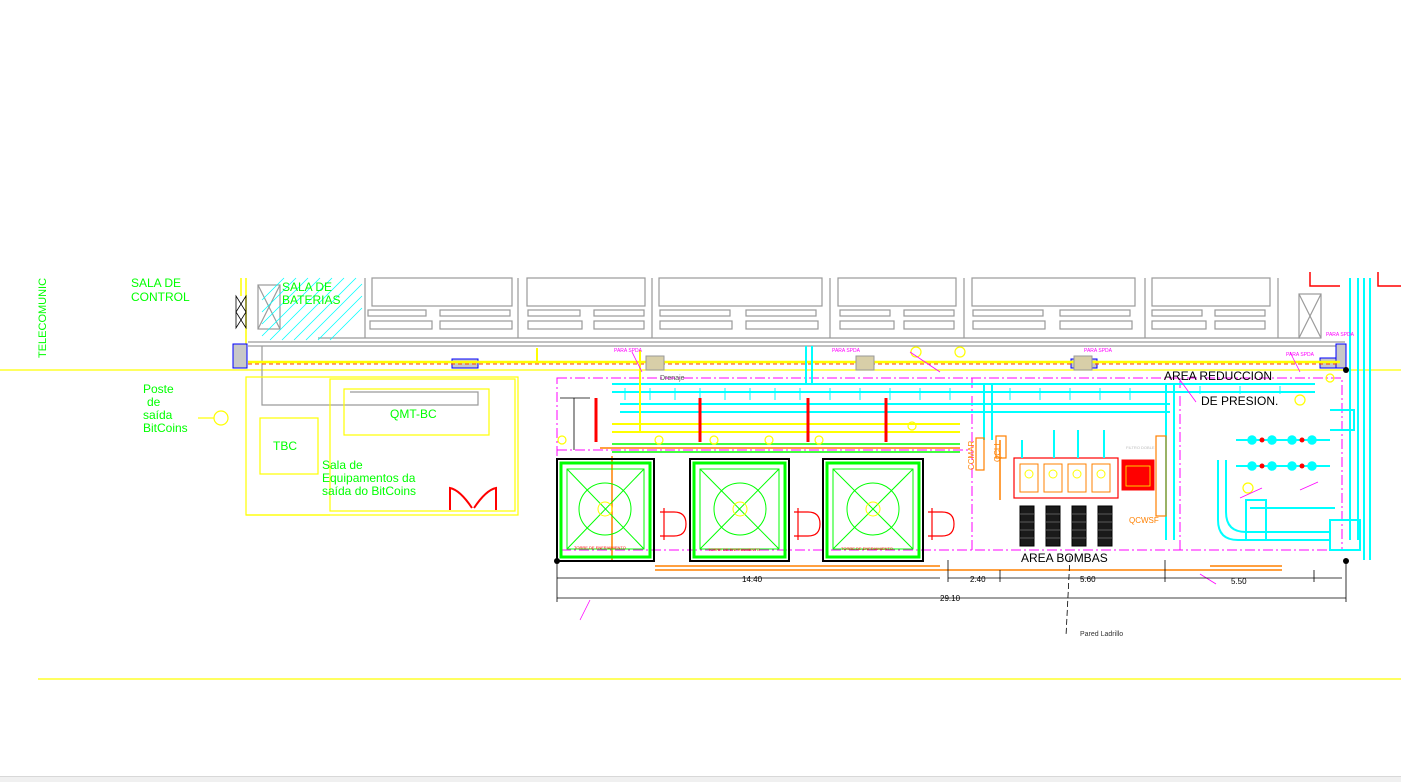 Image resolution: width=1401 pixels, height=782 pixels. Describe the element at coordinates (1239, 581) in the screenshot. I see `dimension-5-50: 5.50` at that location.